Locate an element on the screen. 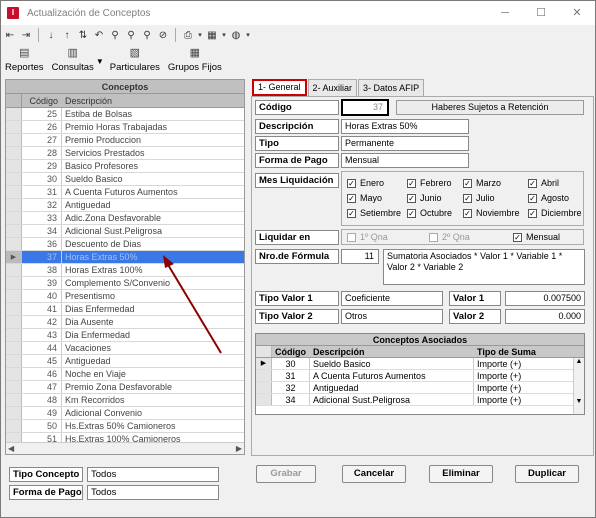  tab-auxiliar: 2- Auxiliar is located at coordinates (332, 87).